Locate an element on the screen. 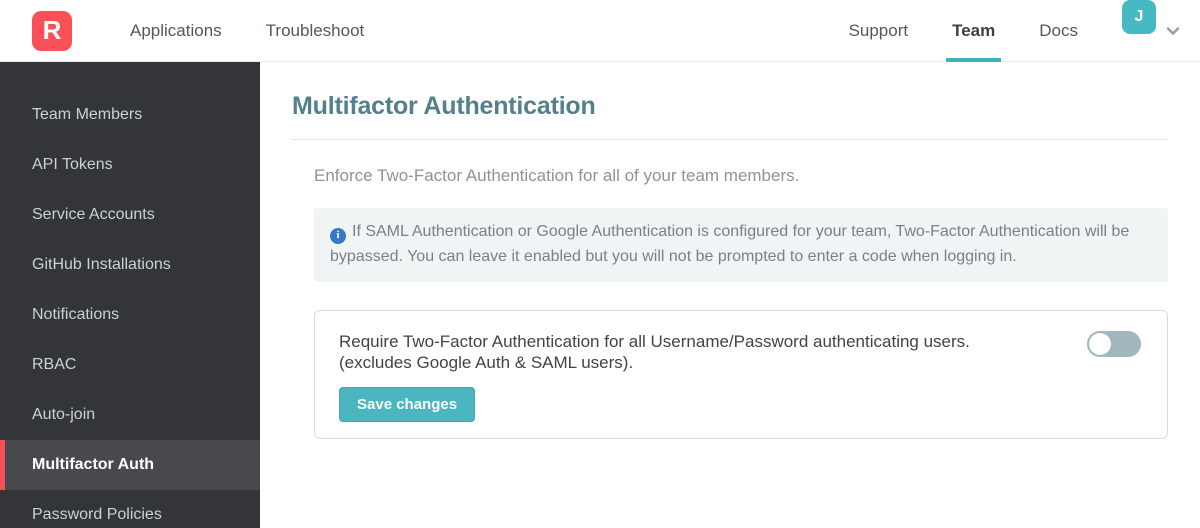  sidebar-item-rbac: RBAC is located at coordinates (130, 365).